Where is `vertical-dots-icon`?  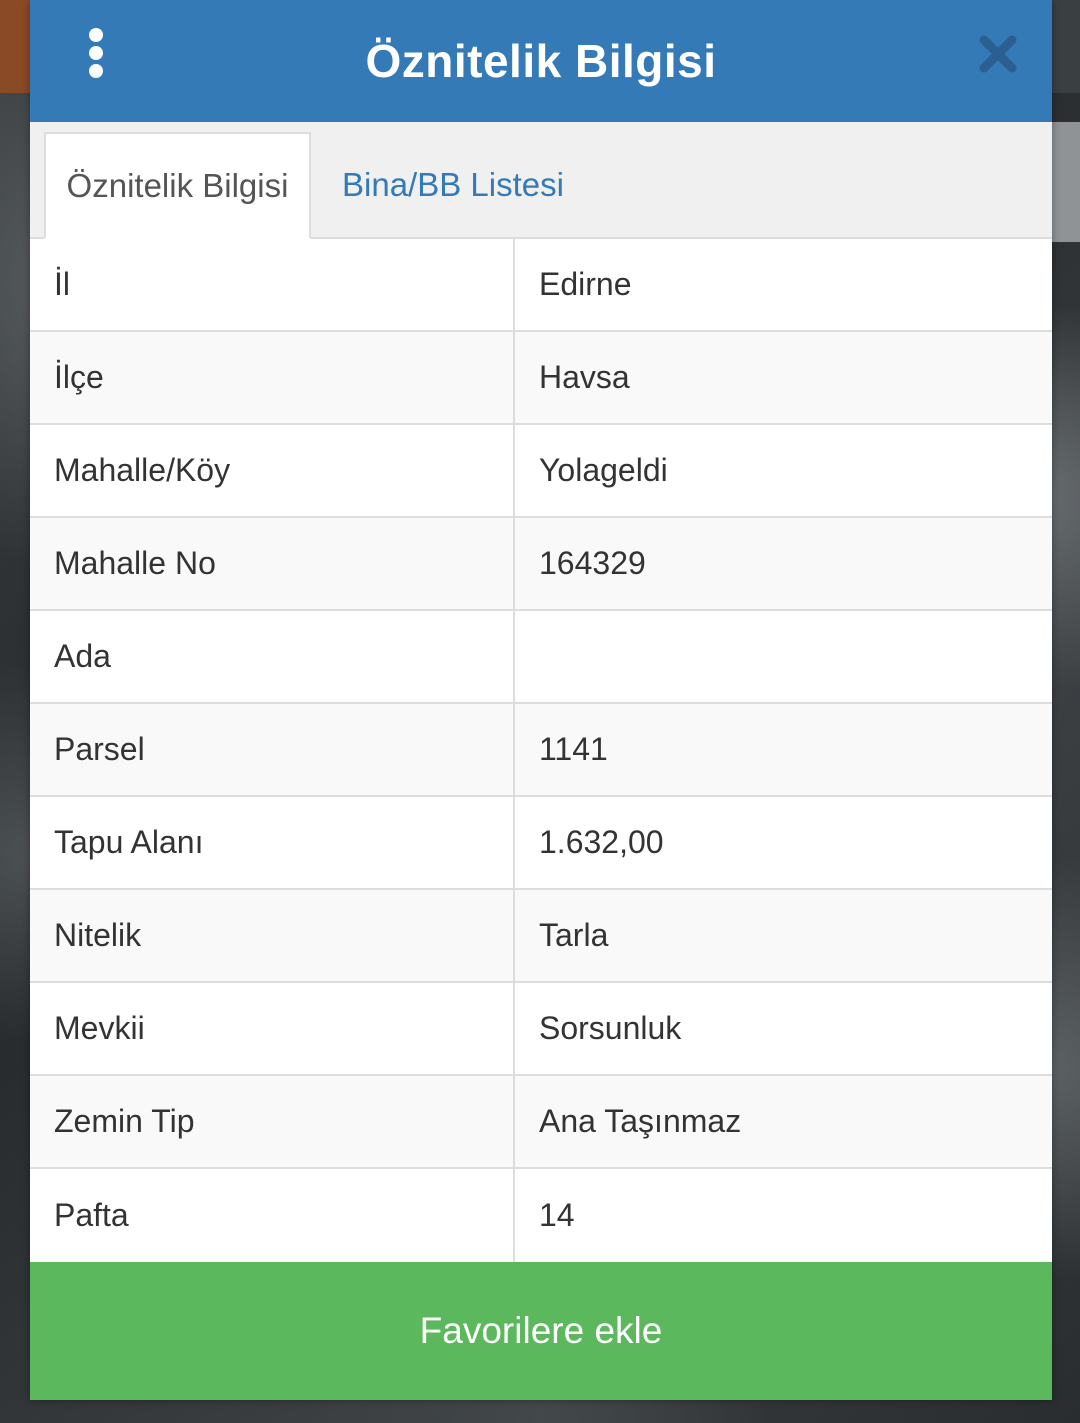 vertical-dots-icon is located at coordinates (96, 35).